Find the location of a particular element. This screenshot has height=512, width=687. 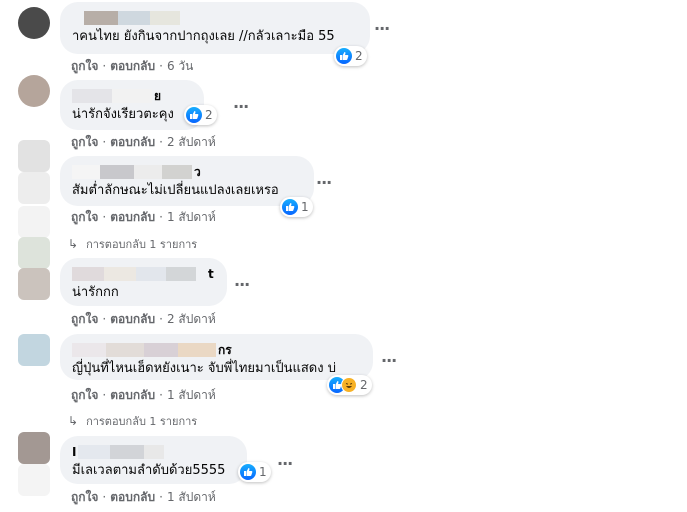

comment-text: น่ารักจังเรียวตะคุง is located at coordinates (123, 114).